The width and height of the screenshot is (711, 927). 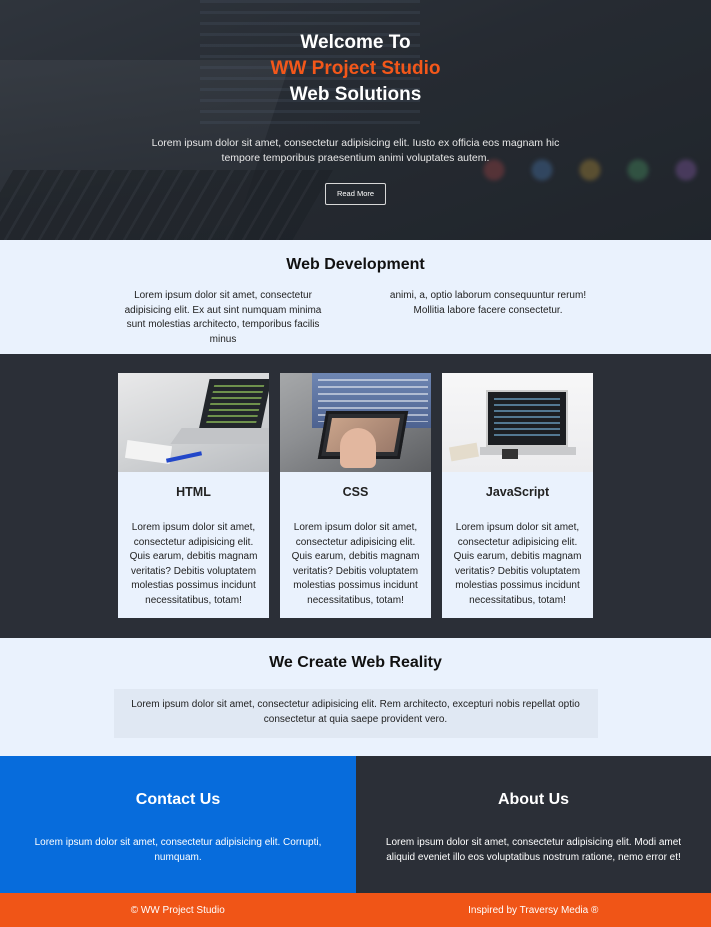 What do you see at coordinates (355, 194) in the screenshot?
I see `read-more-button: Read More` at bounding box center [355, 194].